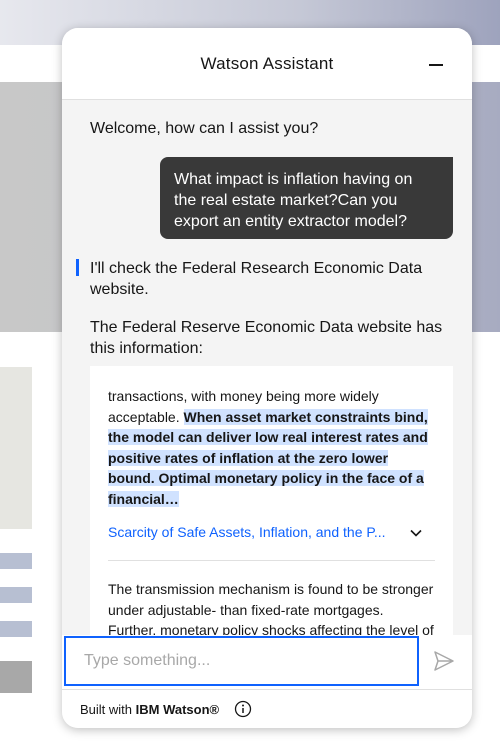  I want to click on status-indicator, so click(77, 267).